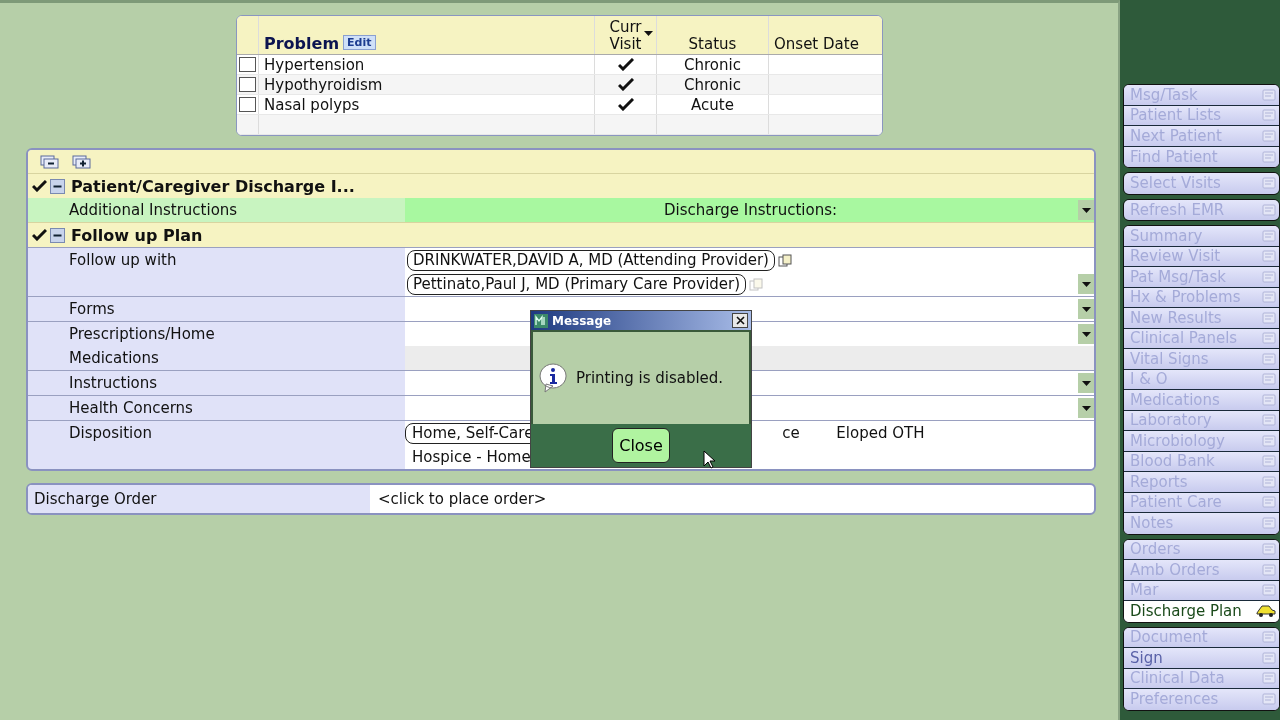 The image size is (1280, 720). Describe the element at coordinates (154, 210) in the screenshot. I see `field-label: Additional Instructions` at that location.